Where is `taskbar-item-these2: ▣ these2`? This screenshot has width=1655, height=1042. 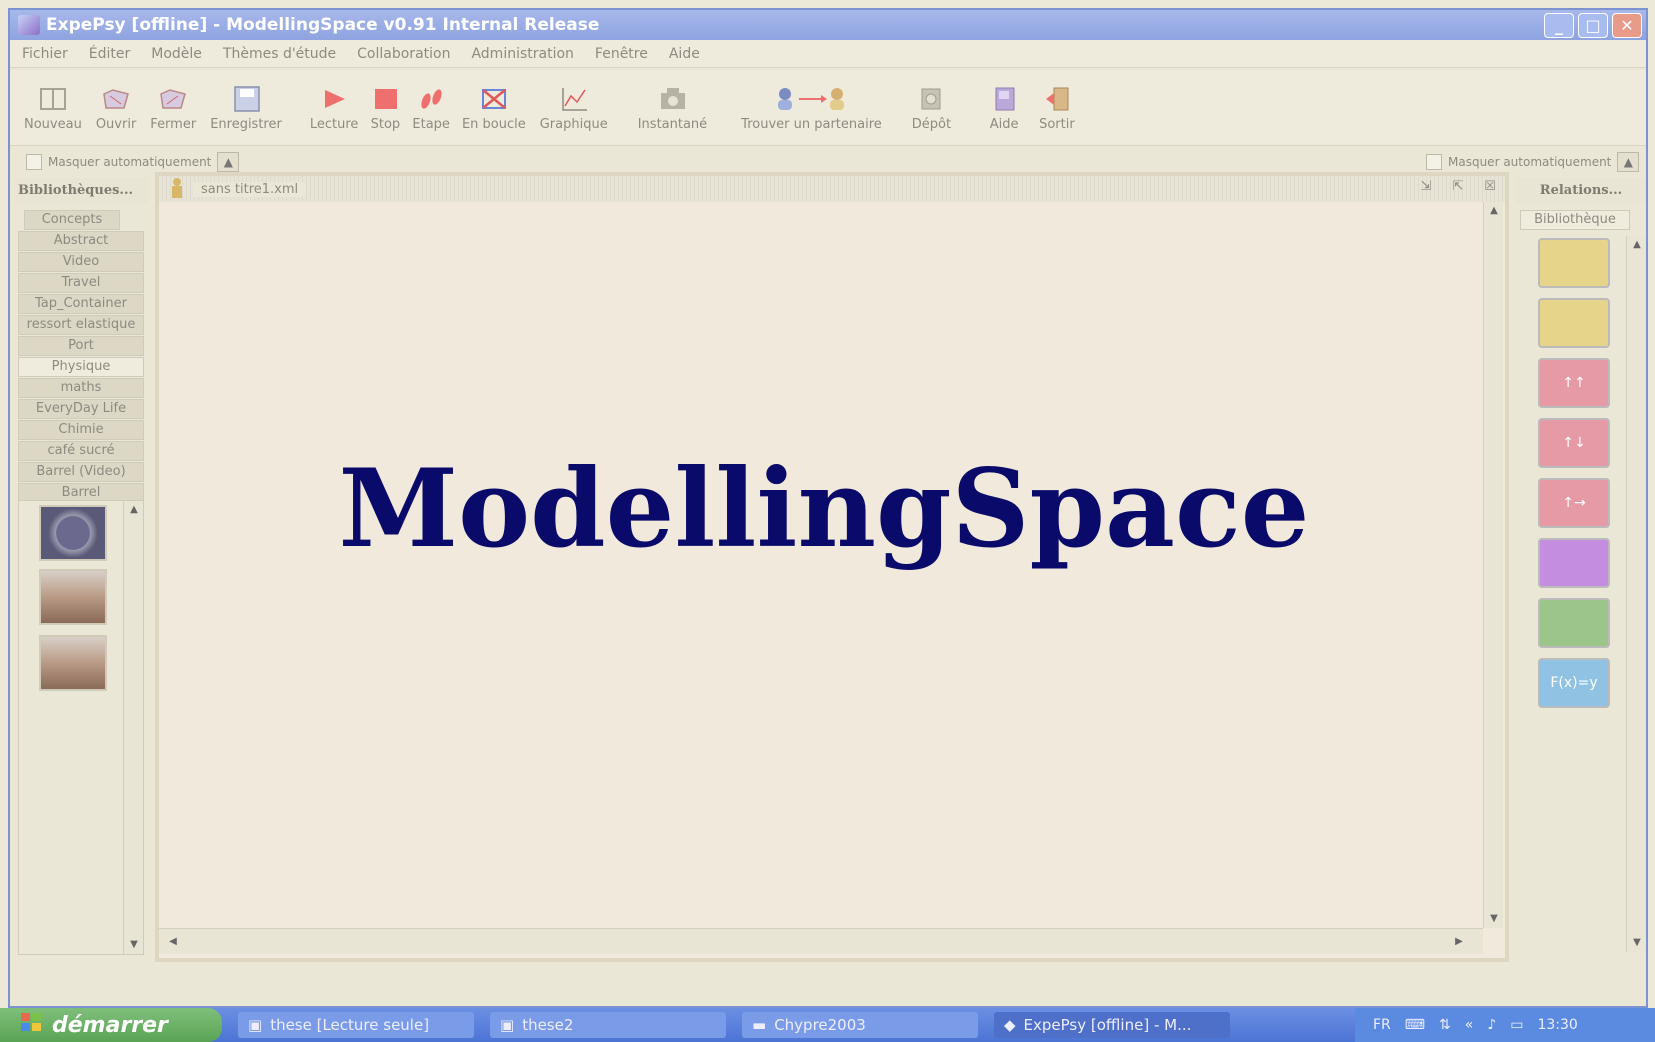
taskbar-item-these2: ▣ these2 is located at coordinates (608, 1025).